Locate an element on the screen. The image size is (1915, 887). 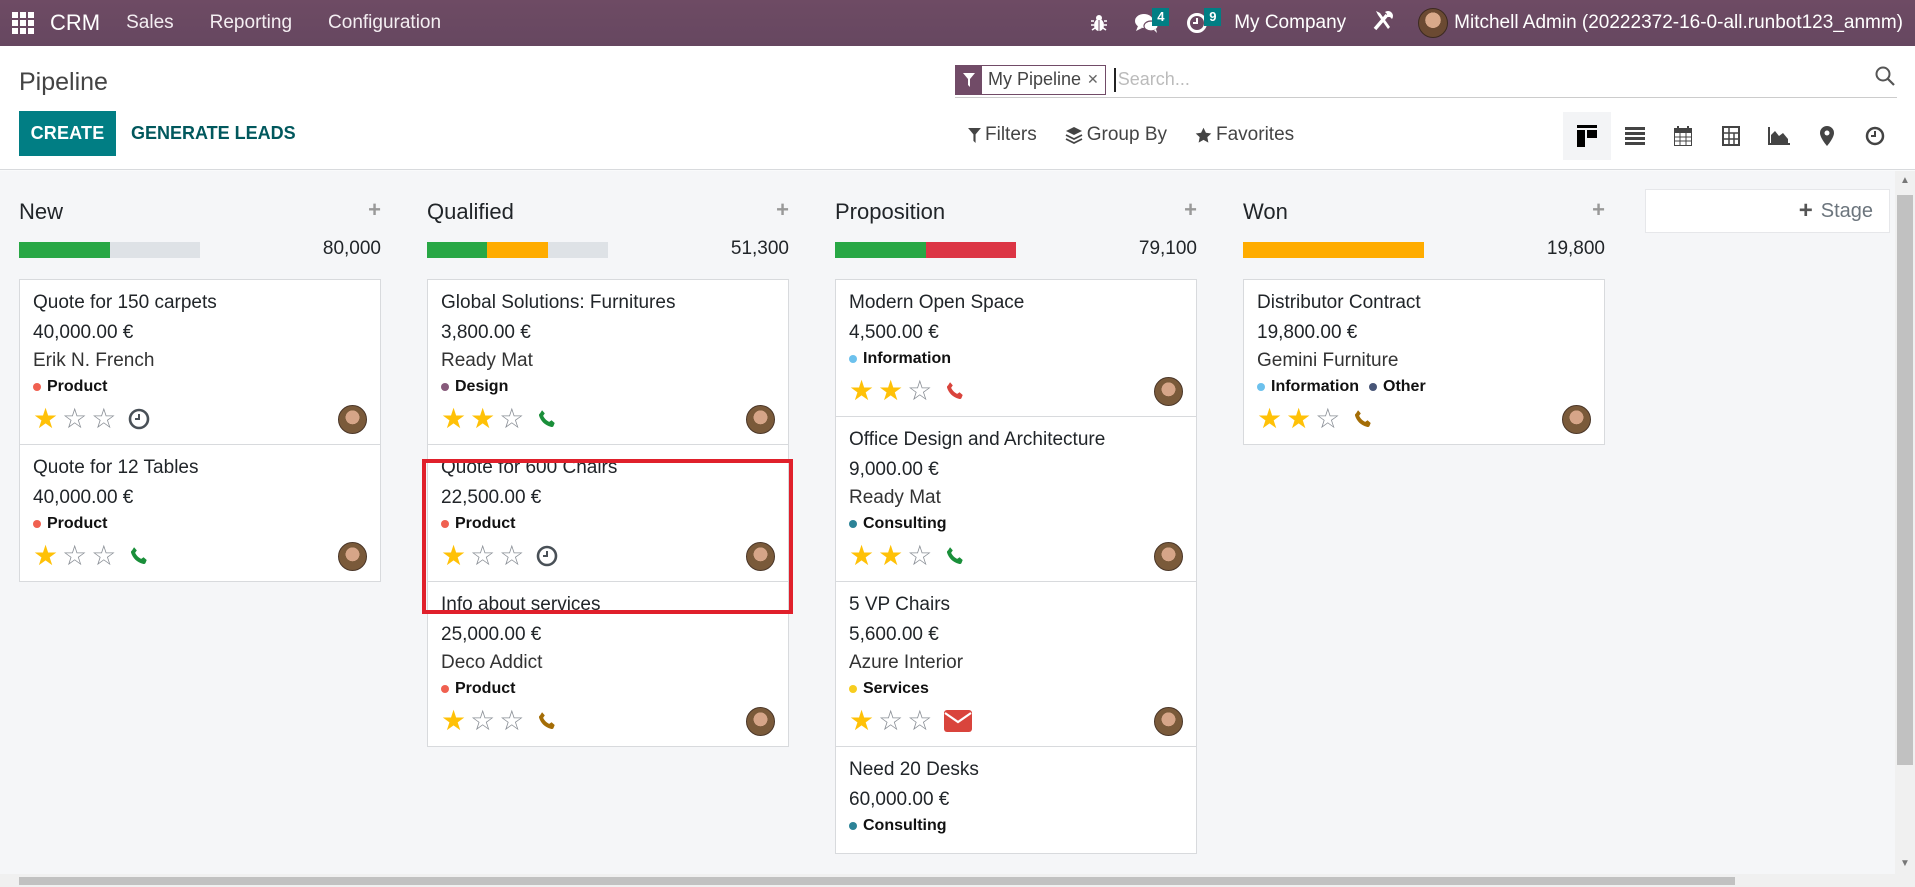
create-button: CREATE is located at coordinates (67, 133).